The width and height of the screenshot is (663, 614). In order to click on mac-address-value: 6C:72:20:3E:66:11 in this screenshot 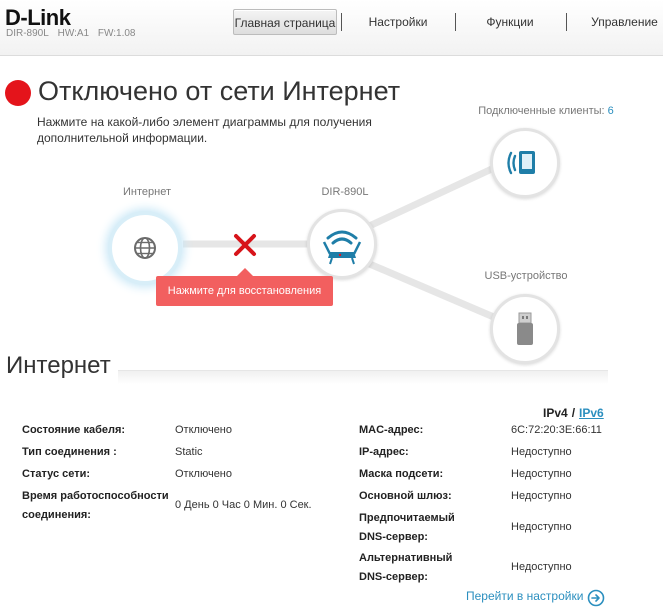, I will do `click(556, 430)`.